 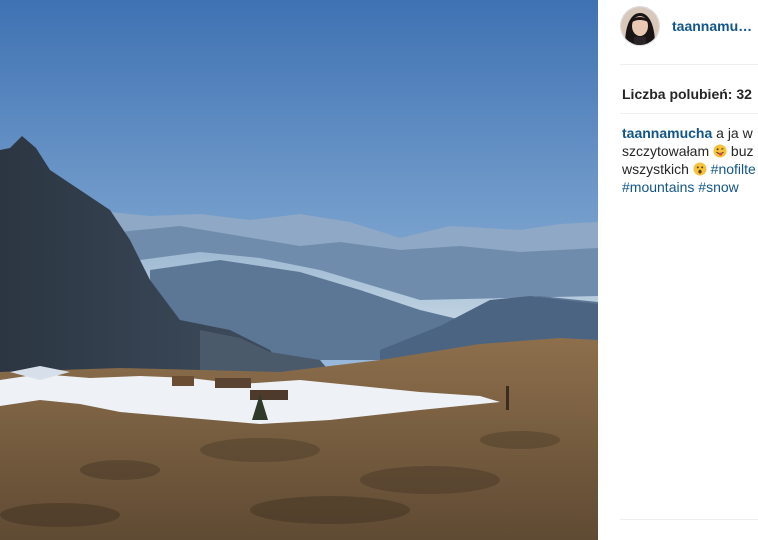 What do you see at coordinates (740, 151) in the screenshot?
I see `caption-text: buz` at bounding box center [740, 151].